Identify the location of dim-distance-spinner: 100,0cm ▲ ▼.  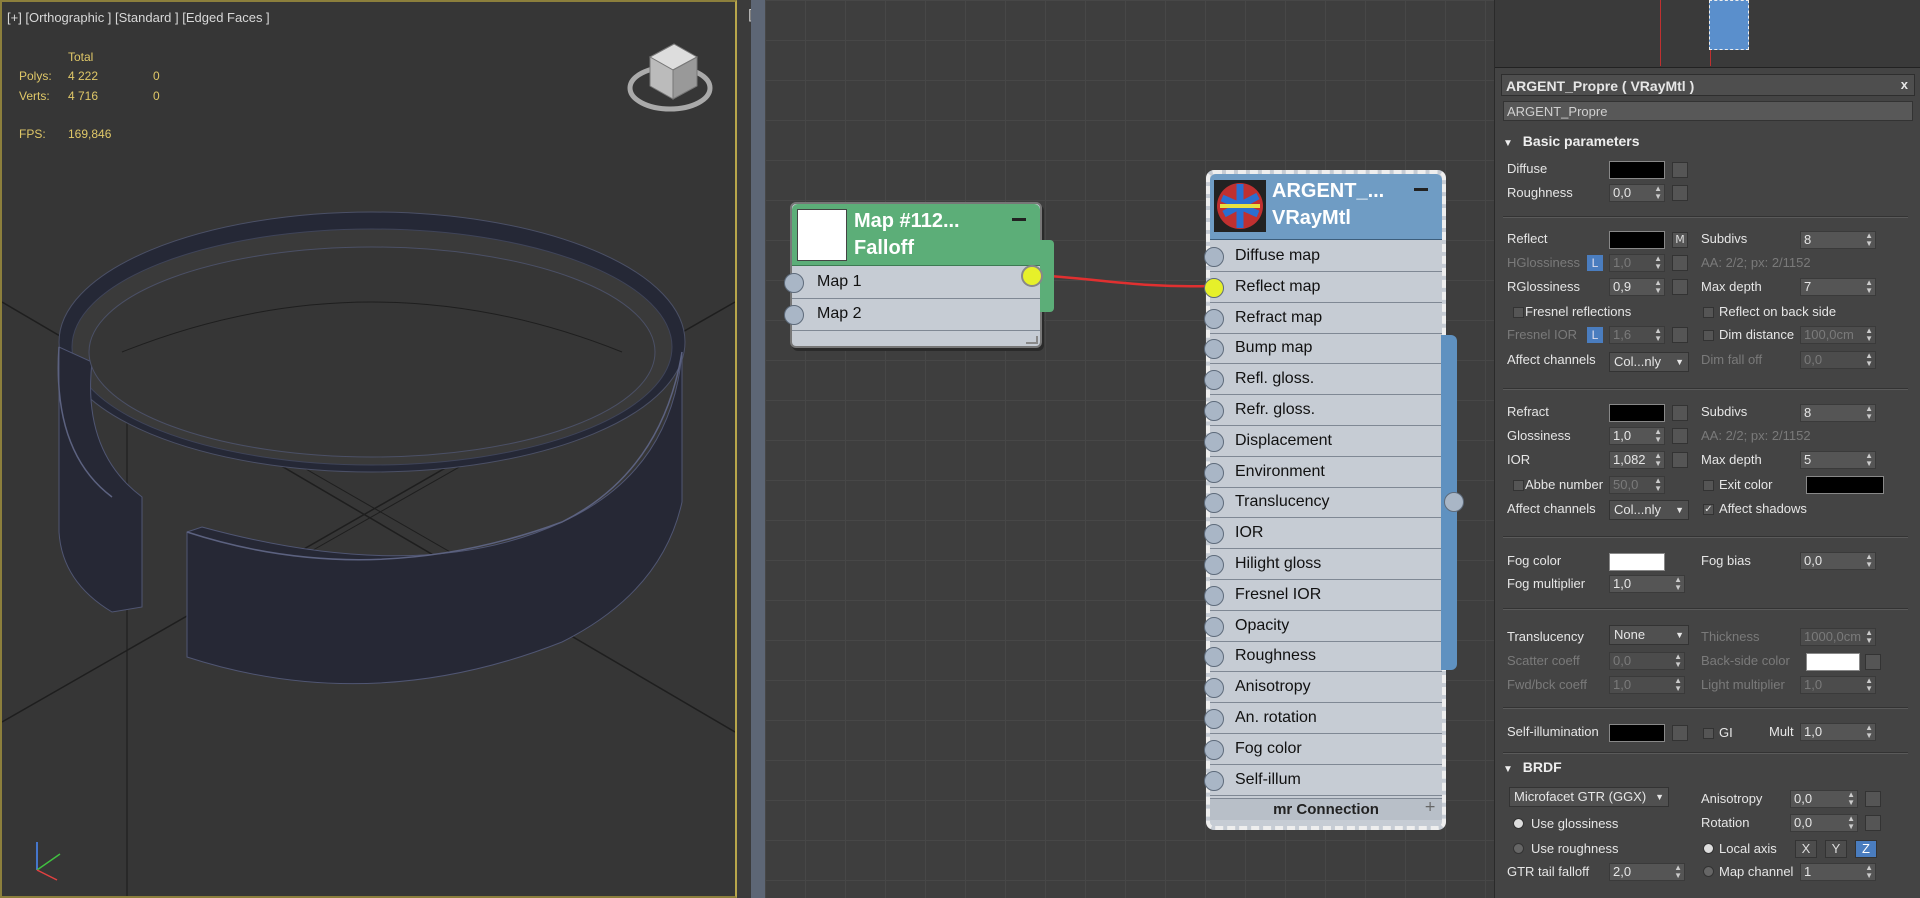
(1838, 335).